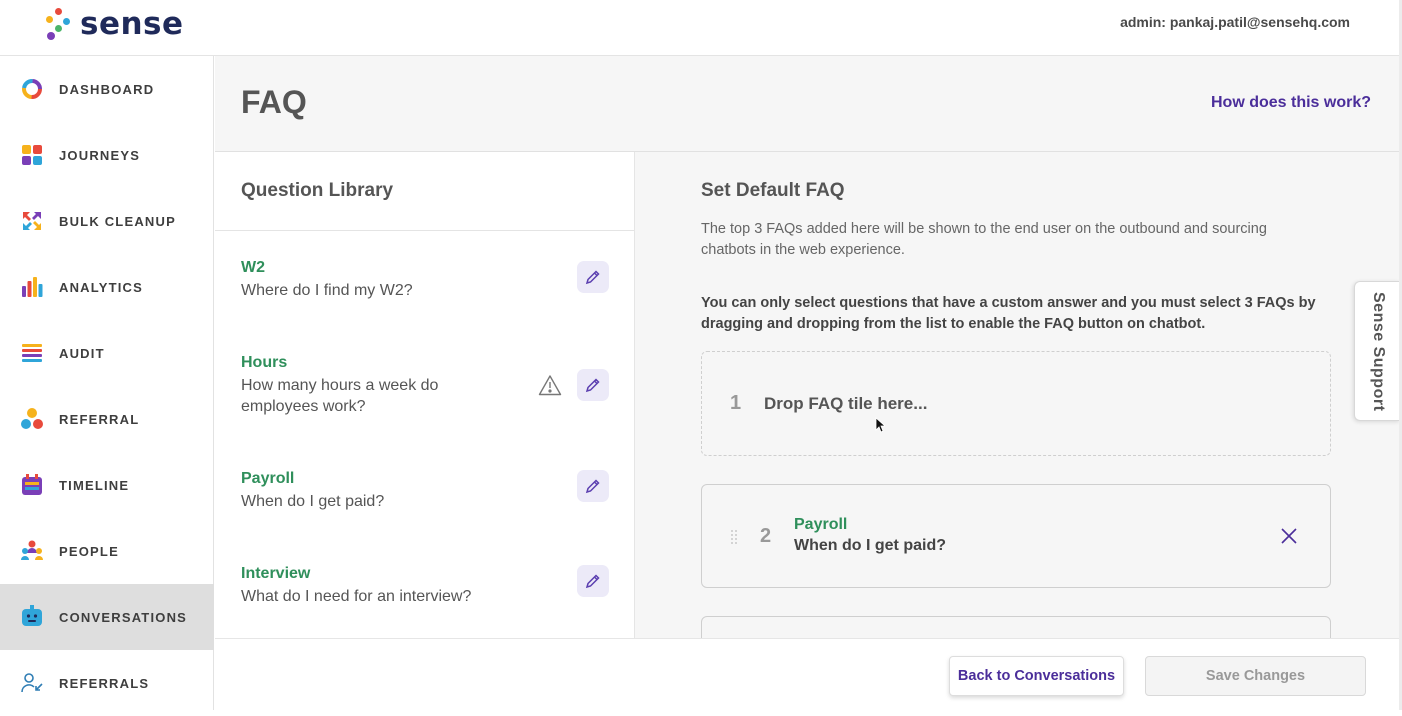 Image resolution: width=1402 pixels, height=716 pixels. What do you see at coordinates (276, 573) in the screenshot?
I see `question-name: Interview` at bounding box center [276, 573].